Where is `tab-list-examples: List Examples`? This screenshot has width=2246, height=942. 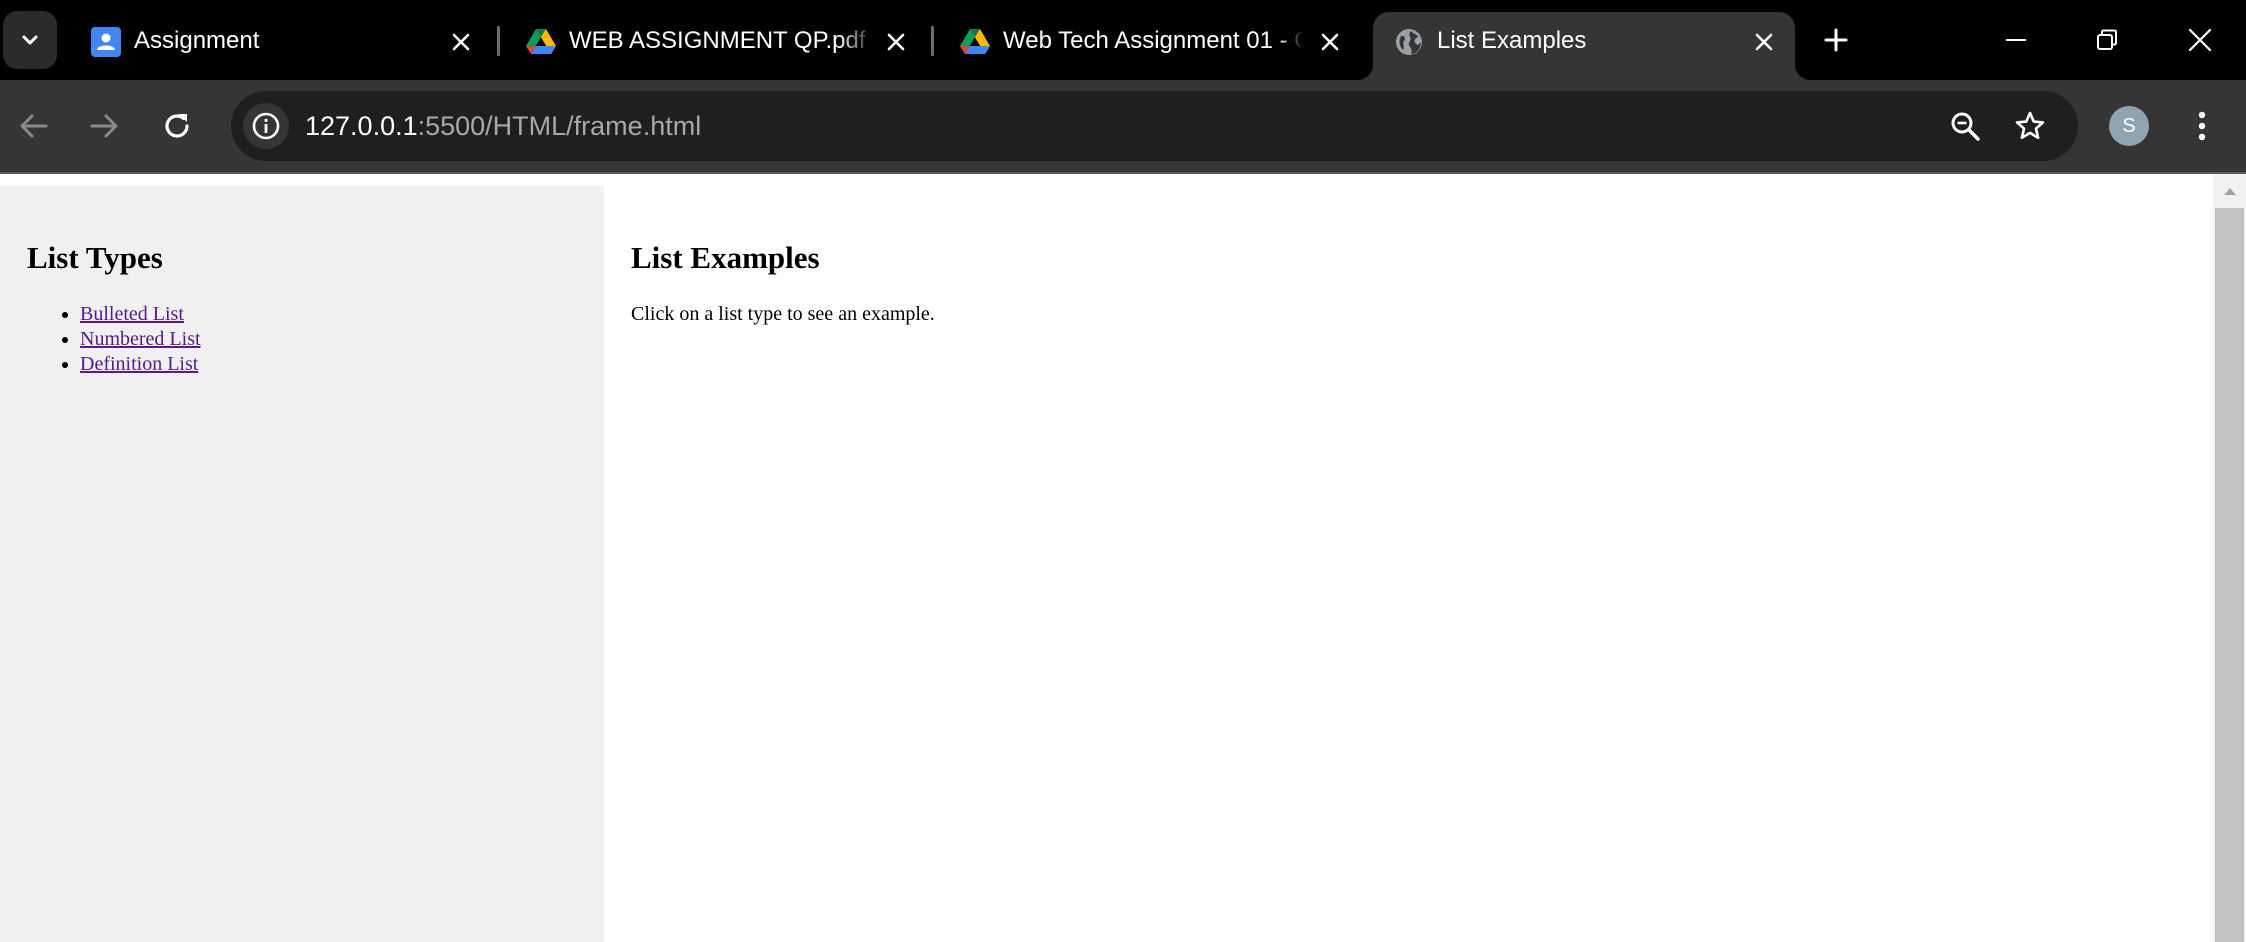
tab-list-examples: List Examples is located at coordinates (1584, 46).